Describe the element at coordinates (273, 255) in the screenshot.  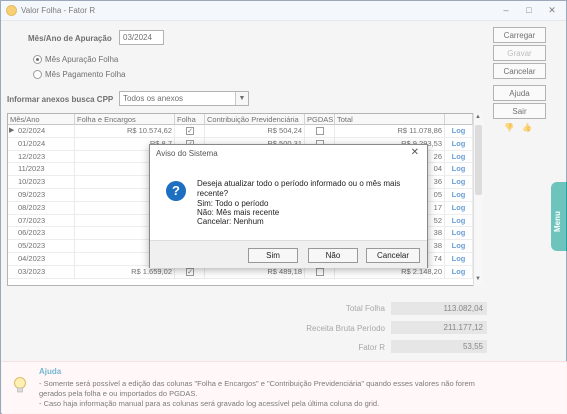
I see `sim-button: Sim` at that location.